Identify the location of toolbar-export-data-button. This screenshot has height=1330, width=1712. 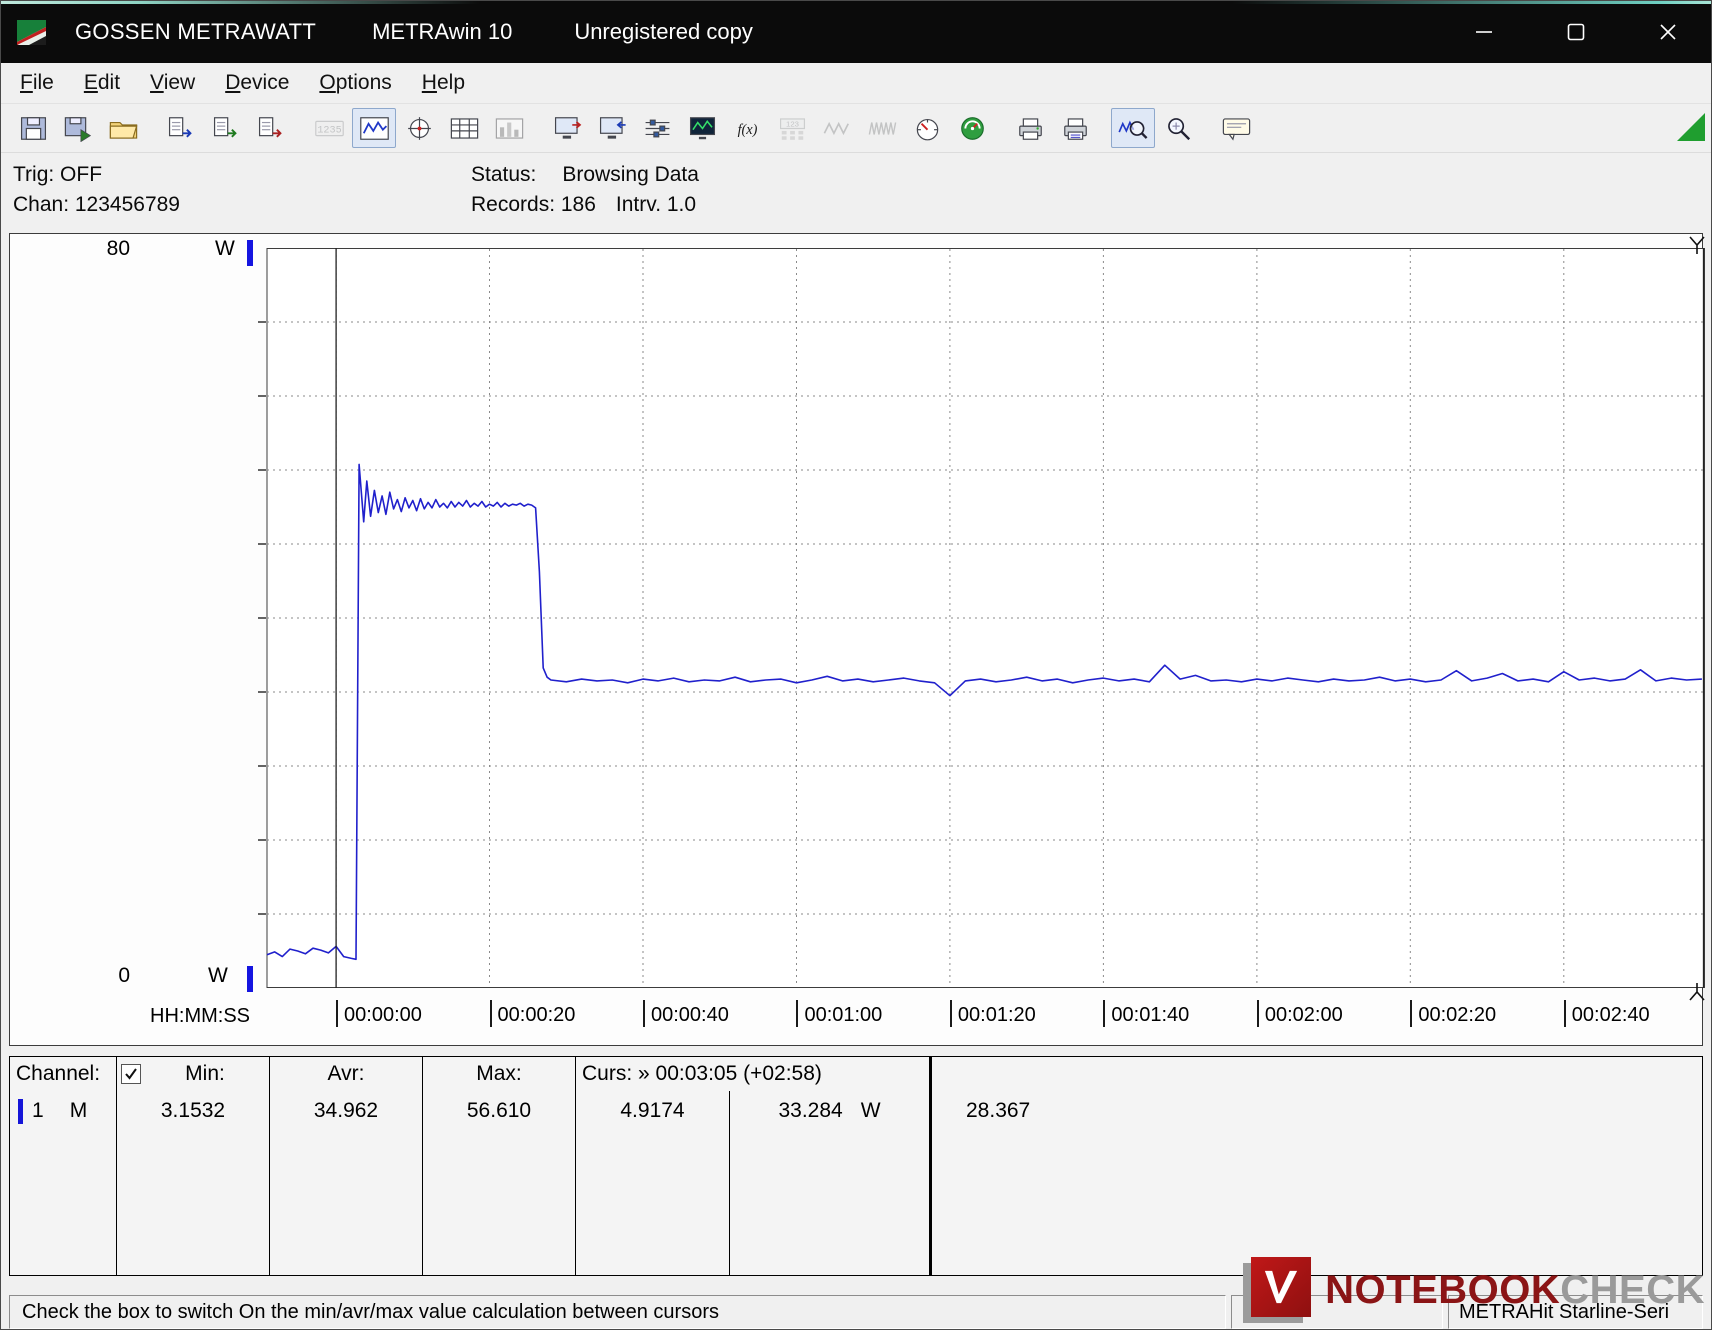
(181, 128).